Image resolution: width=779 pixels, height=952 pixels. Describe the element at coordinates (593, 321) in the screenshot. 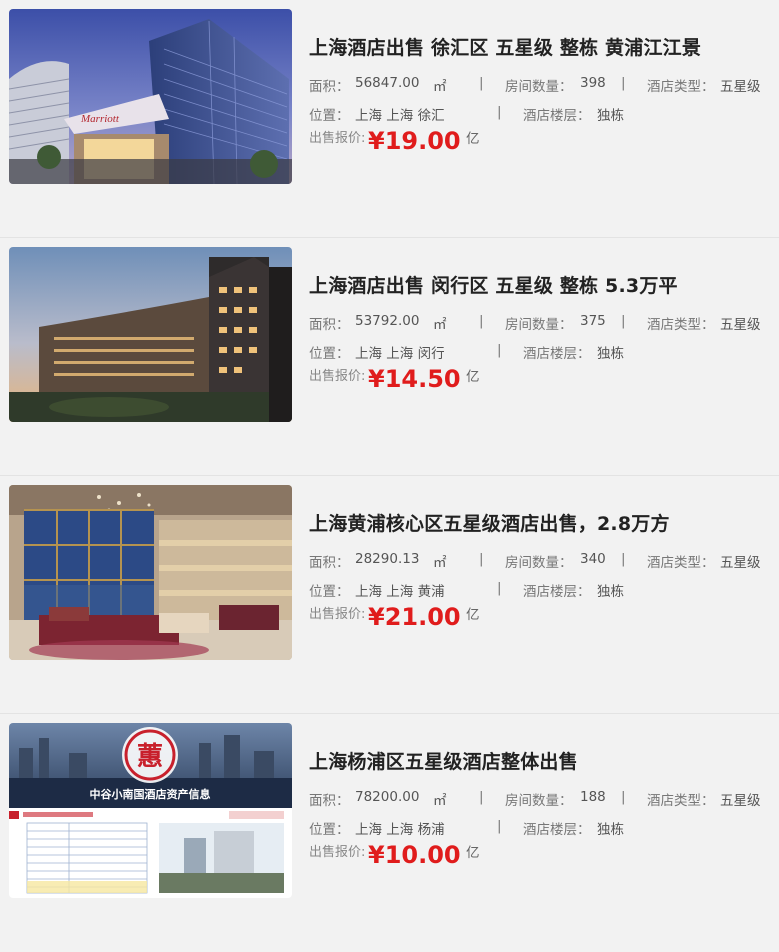

I see `rooms-value: 375` at that location.